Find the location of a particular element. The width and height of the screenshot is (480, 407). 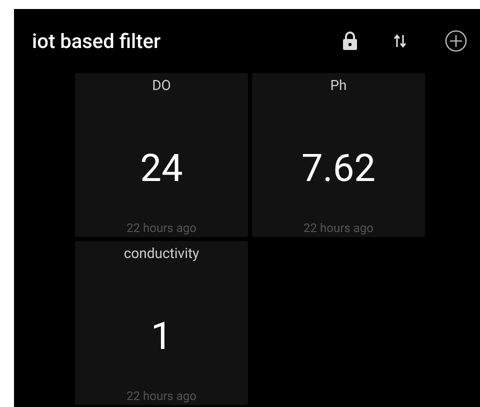

tile-value: 1 is located at coordinates (161, 337).